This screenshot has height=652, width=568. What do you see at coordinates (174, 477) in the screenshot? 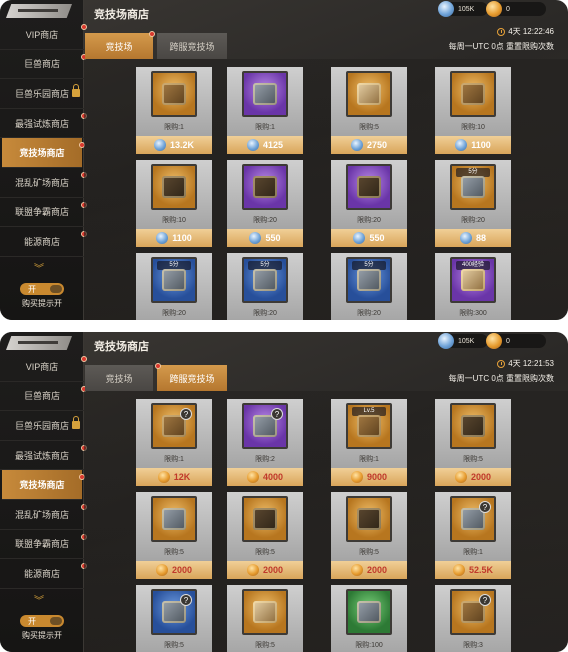
I see `price-bar: 12K` at bounding box center [174, 477].